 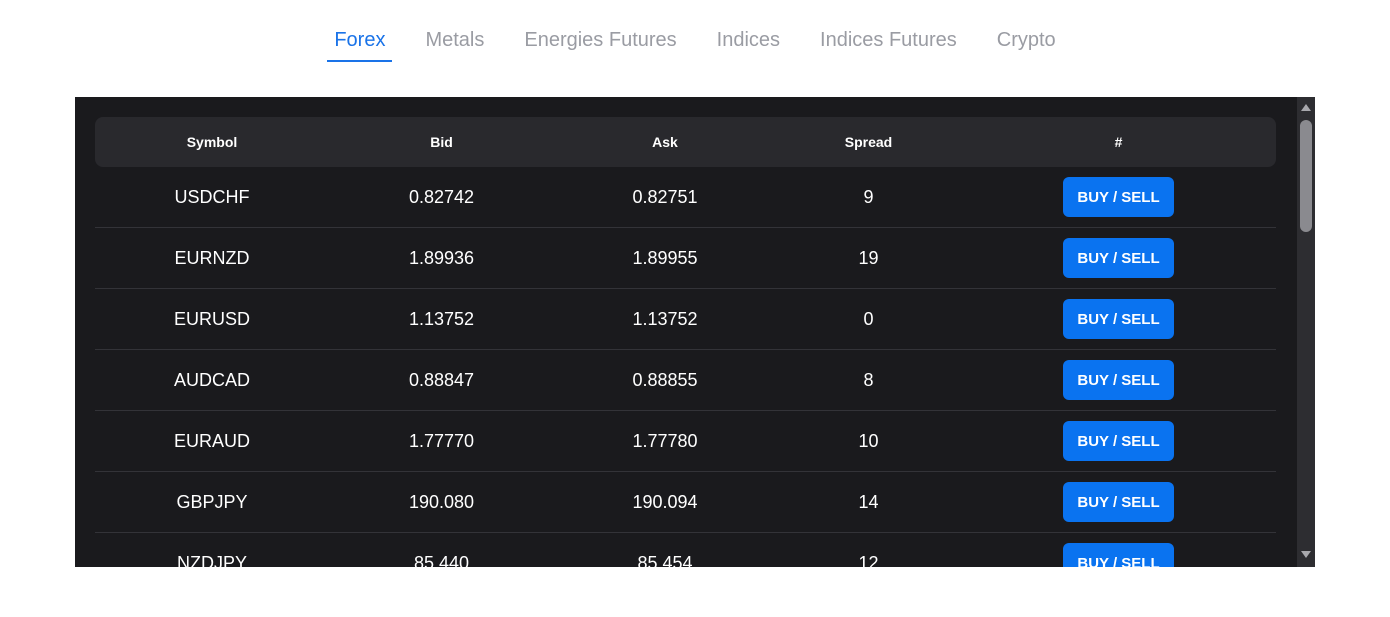 I want to click on cell-spread: 14, so click(x=868, y=501).